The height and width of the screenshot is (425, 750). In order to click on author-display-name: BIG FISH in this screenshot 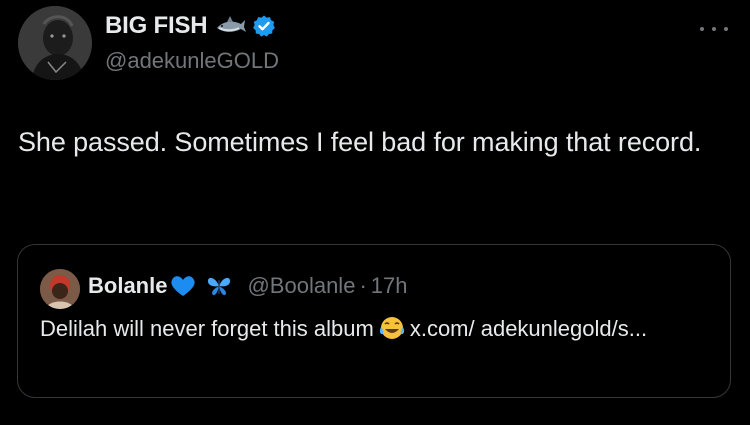, I will do `click(190, 26)`.